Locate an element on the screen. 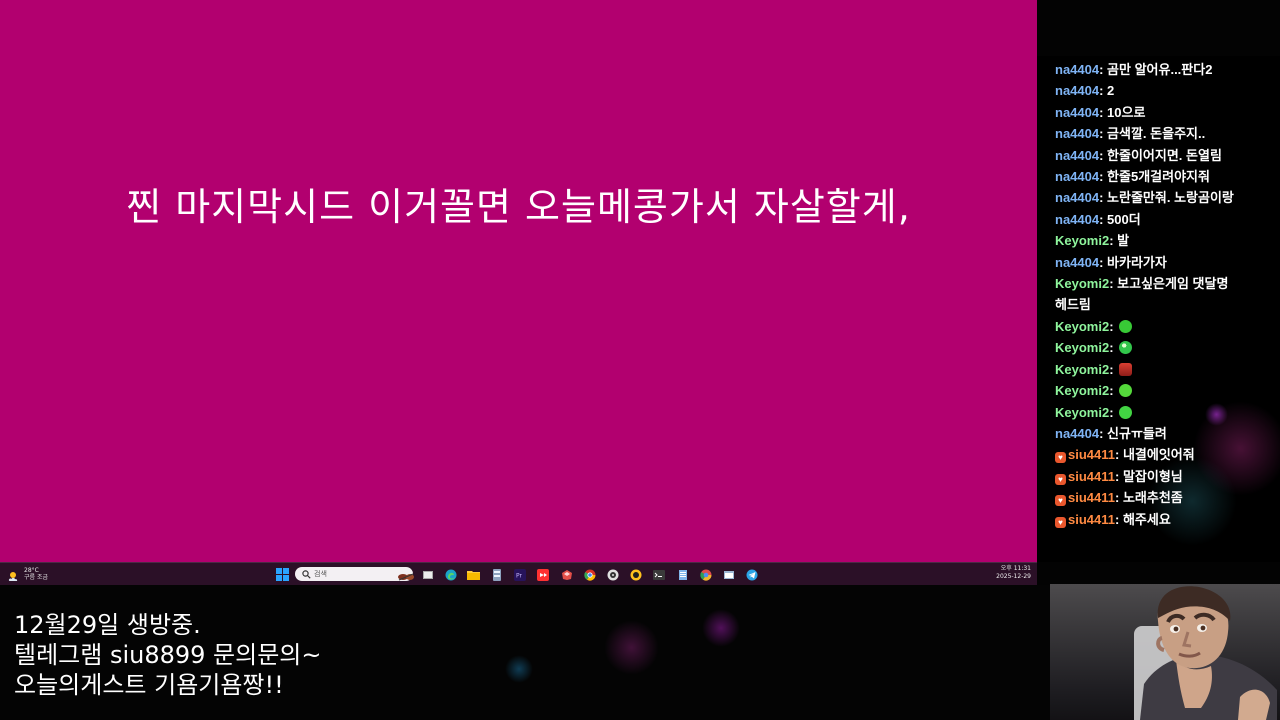 This screenshot has height=720, width=1280. chat-message: na4404: 한줄이어지면. 돈열림 is located at coordinates (1138, 155).